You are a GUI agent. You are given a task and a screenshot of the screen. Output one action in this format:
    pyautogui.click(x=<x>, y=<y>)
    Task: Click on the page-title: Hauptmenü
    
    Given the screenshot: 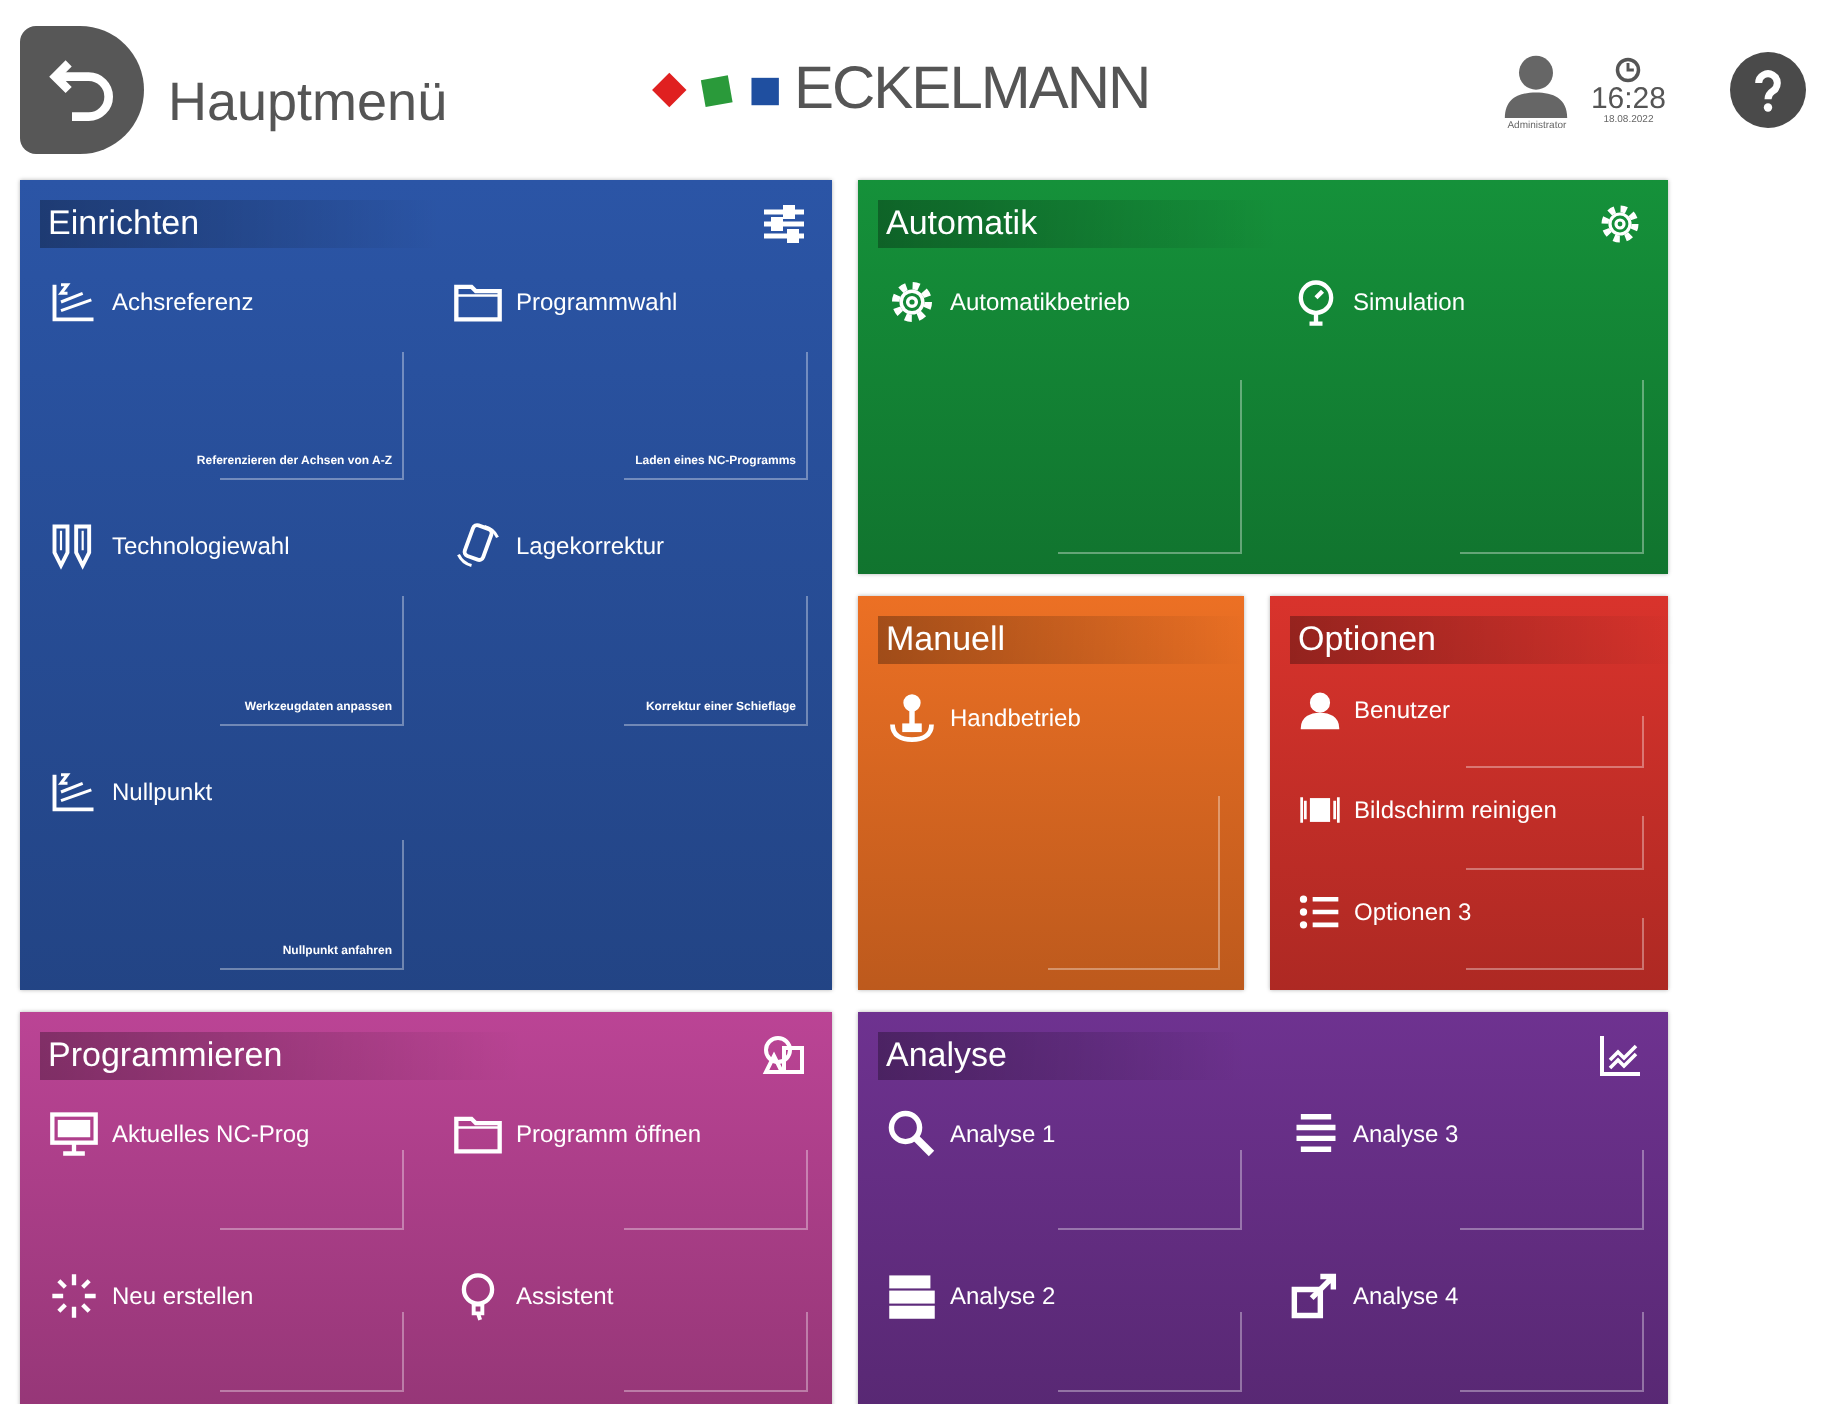 What is the action you would take?
    pyautogui.click(x=309, y=102)
    